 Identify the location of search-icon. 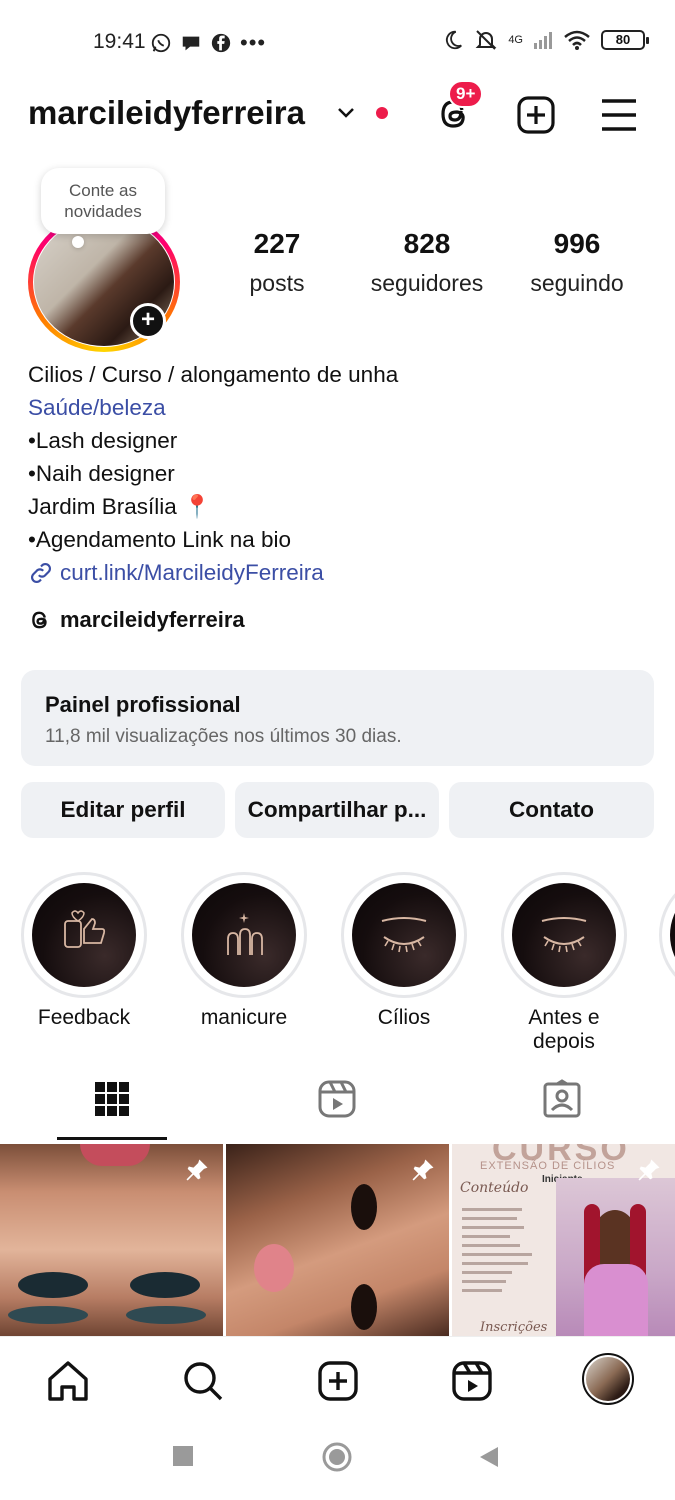
(203, 1381).